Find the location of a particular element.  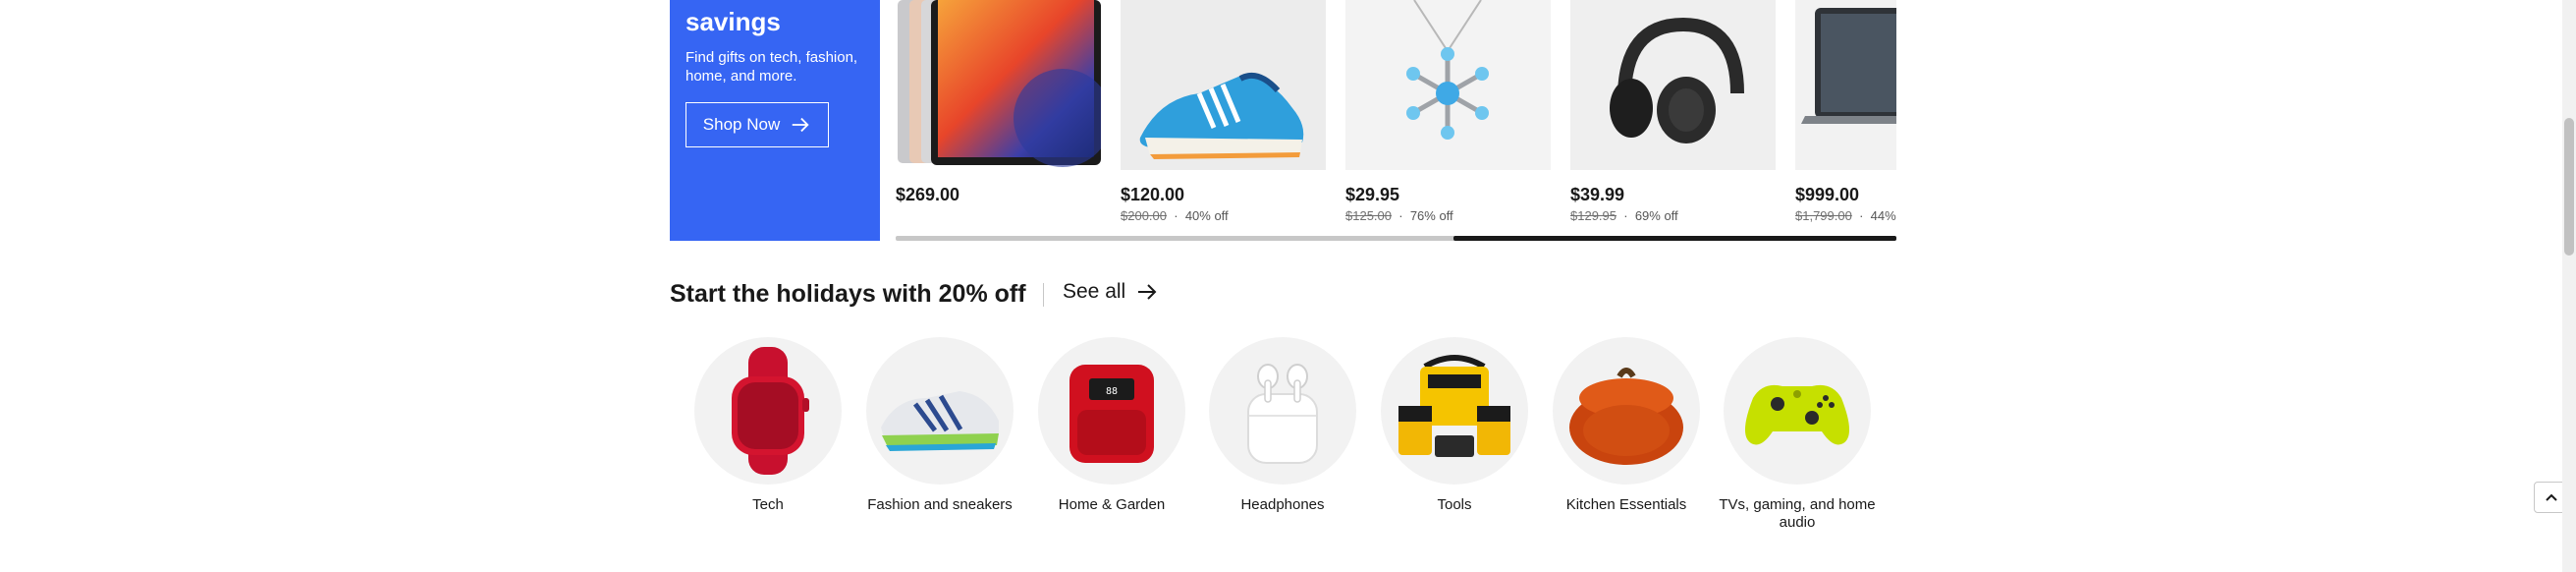

product-original-price: $129.95 · 69% off is located at coordinates (1624, 215).